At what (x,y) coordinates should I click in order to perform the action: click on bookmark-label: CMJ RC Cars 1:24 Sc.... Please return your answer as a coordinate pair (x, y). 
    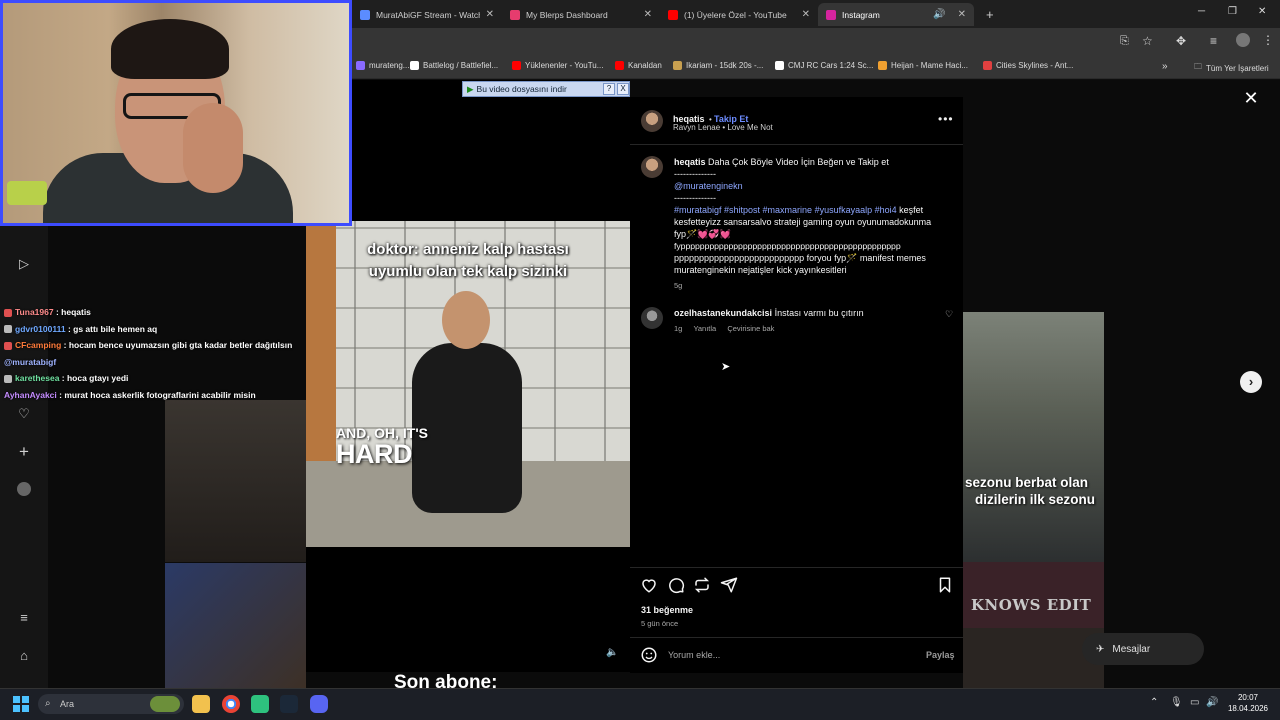
    Looking at the image, I should click on (831, 65).